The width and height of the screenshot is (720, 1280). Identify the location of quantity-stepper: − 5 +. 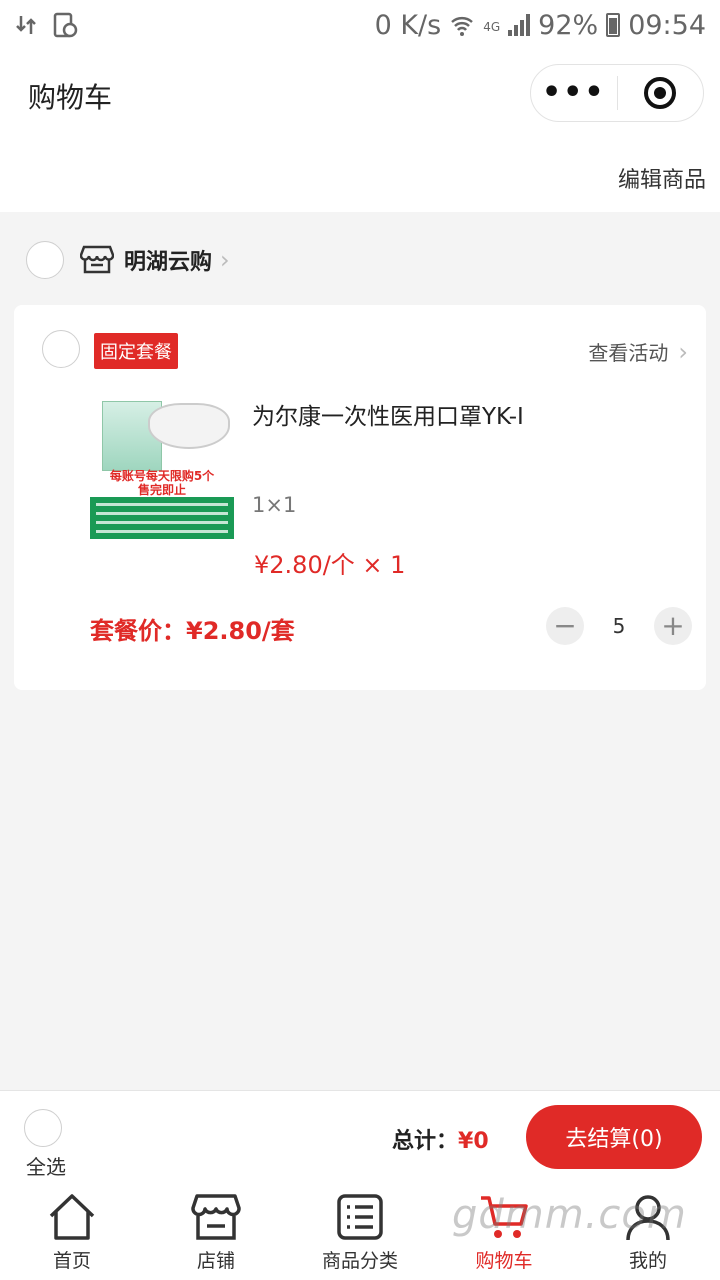
(619, 626).